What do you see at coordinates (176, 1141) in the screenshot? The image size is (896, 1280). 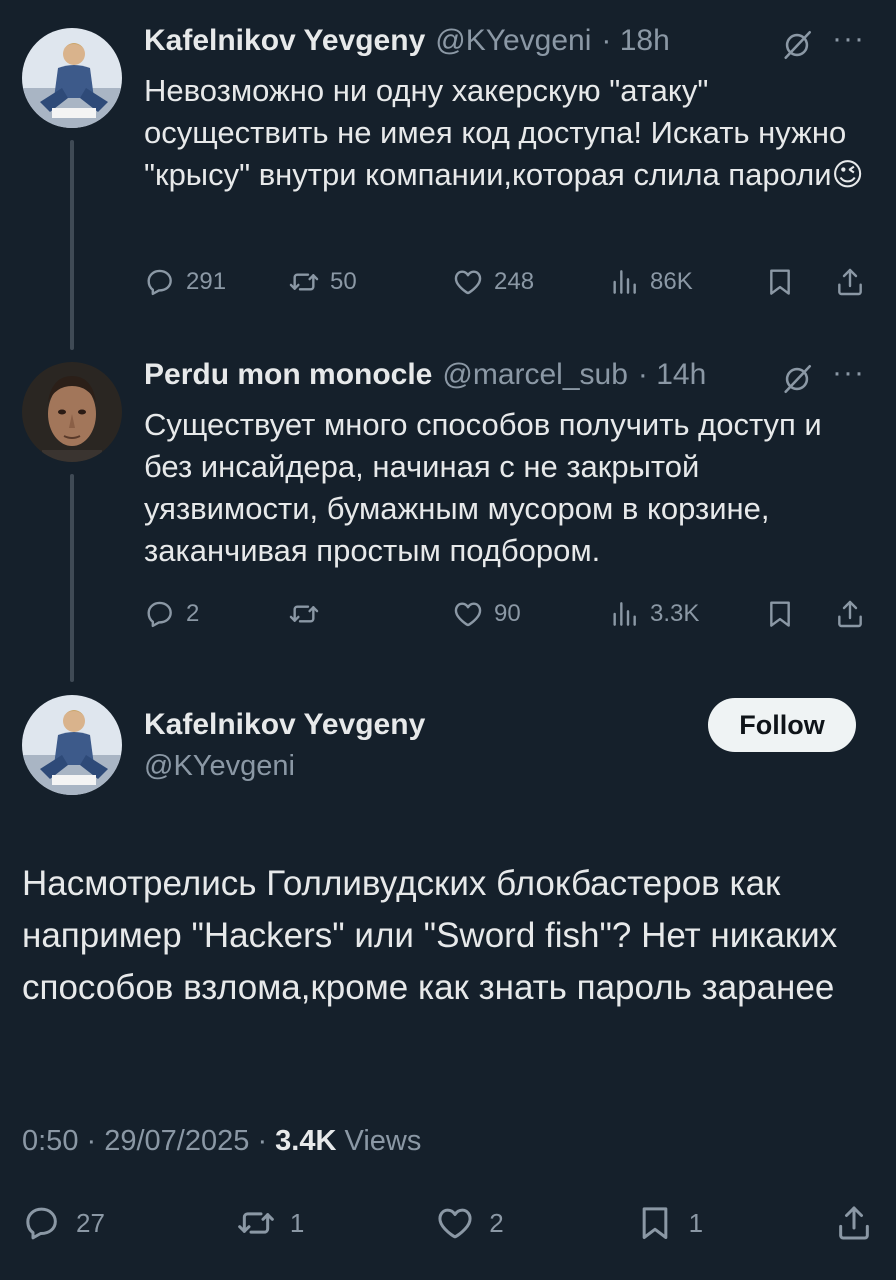 I see `post-date: 29/07/2025` at bounding box center [176, 1141].